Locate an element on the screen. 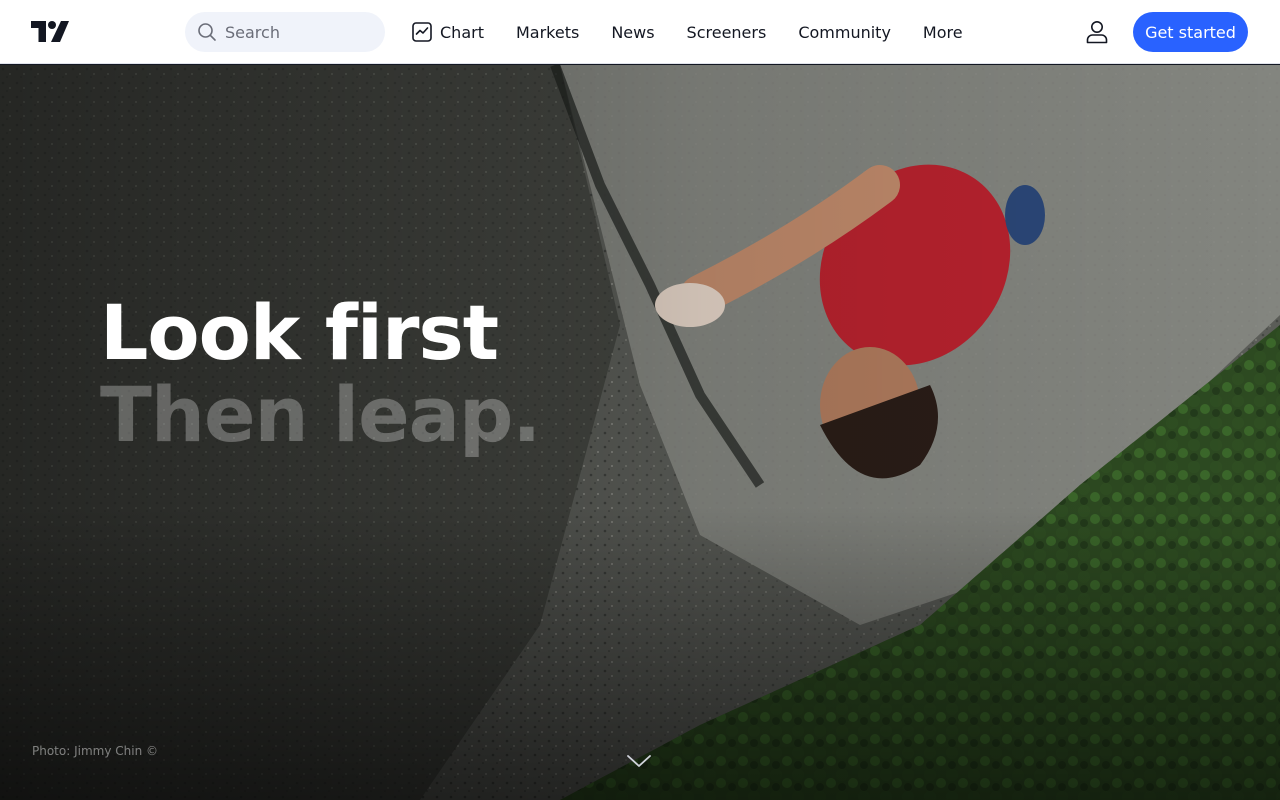 The width and height of the screenshot is (1280, 800). nav-screeners: Screeners is located at coordinates (727, 32).